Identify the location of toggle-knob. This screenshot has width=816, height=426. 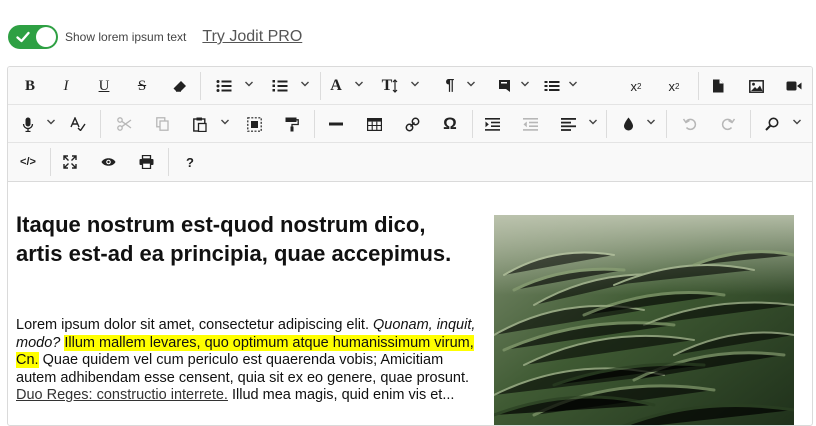
(46, 37).